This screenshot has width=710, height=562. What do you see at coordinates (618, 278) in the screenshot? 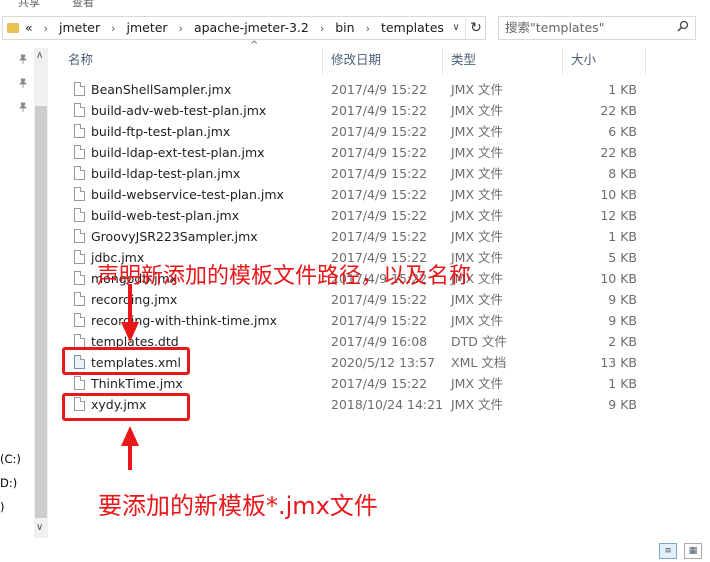
I see `file-size: 10 KB` at bounding box center [618, 278].